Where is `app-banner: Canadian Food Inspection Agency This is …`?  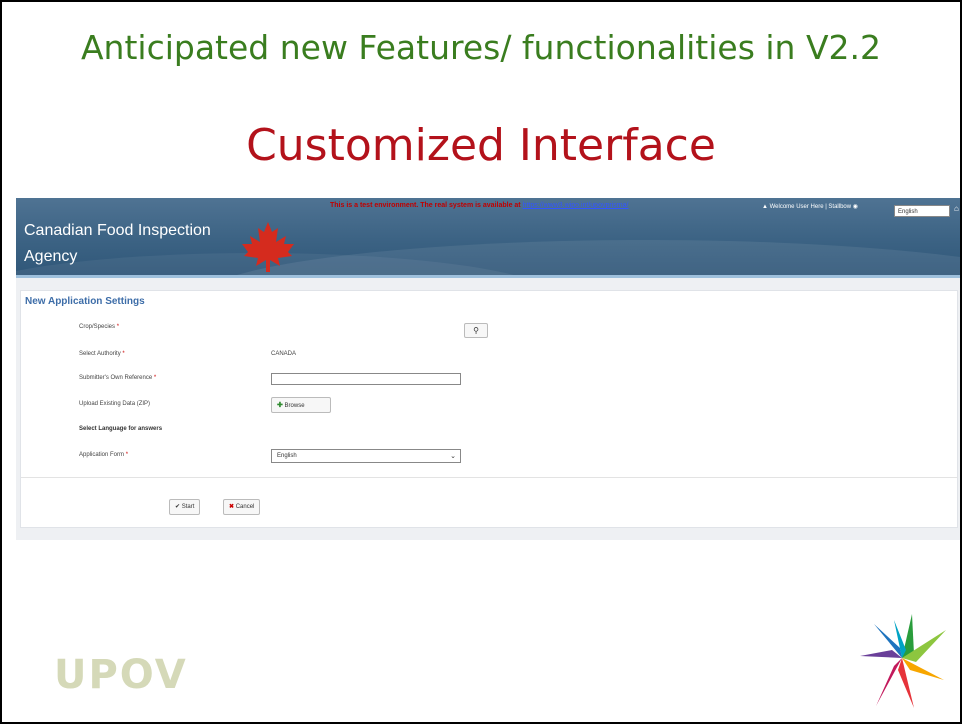 app-banner: Canadian Food Inspection Agency This is … is located at coordinates (488, 238).